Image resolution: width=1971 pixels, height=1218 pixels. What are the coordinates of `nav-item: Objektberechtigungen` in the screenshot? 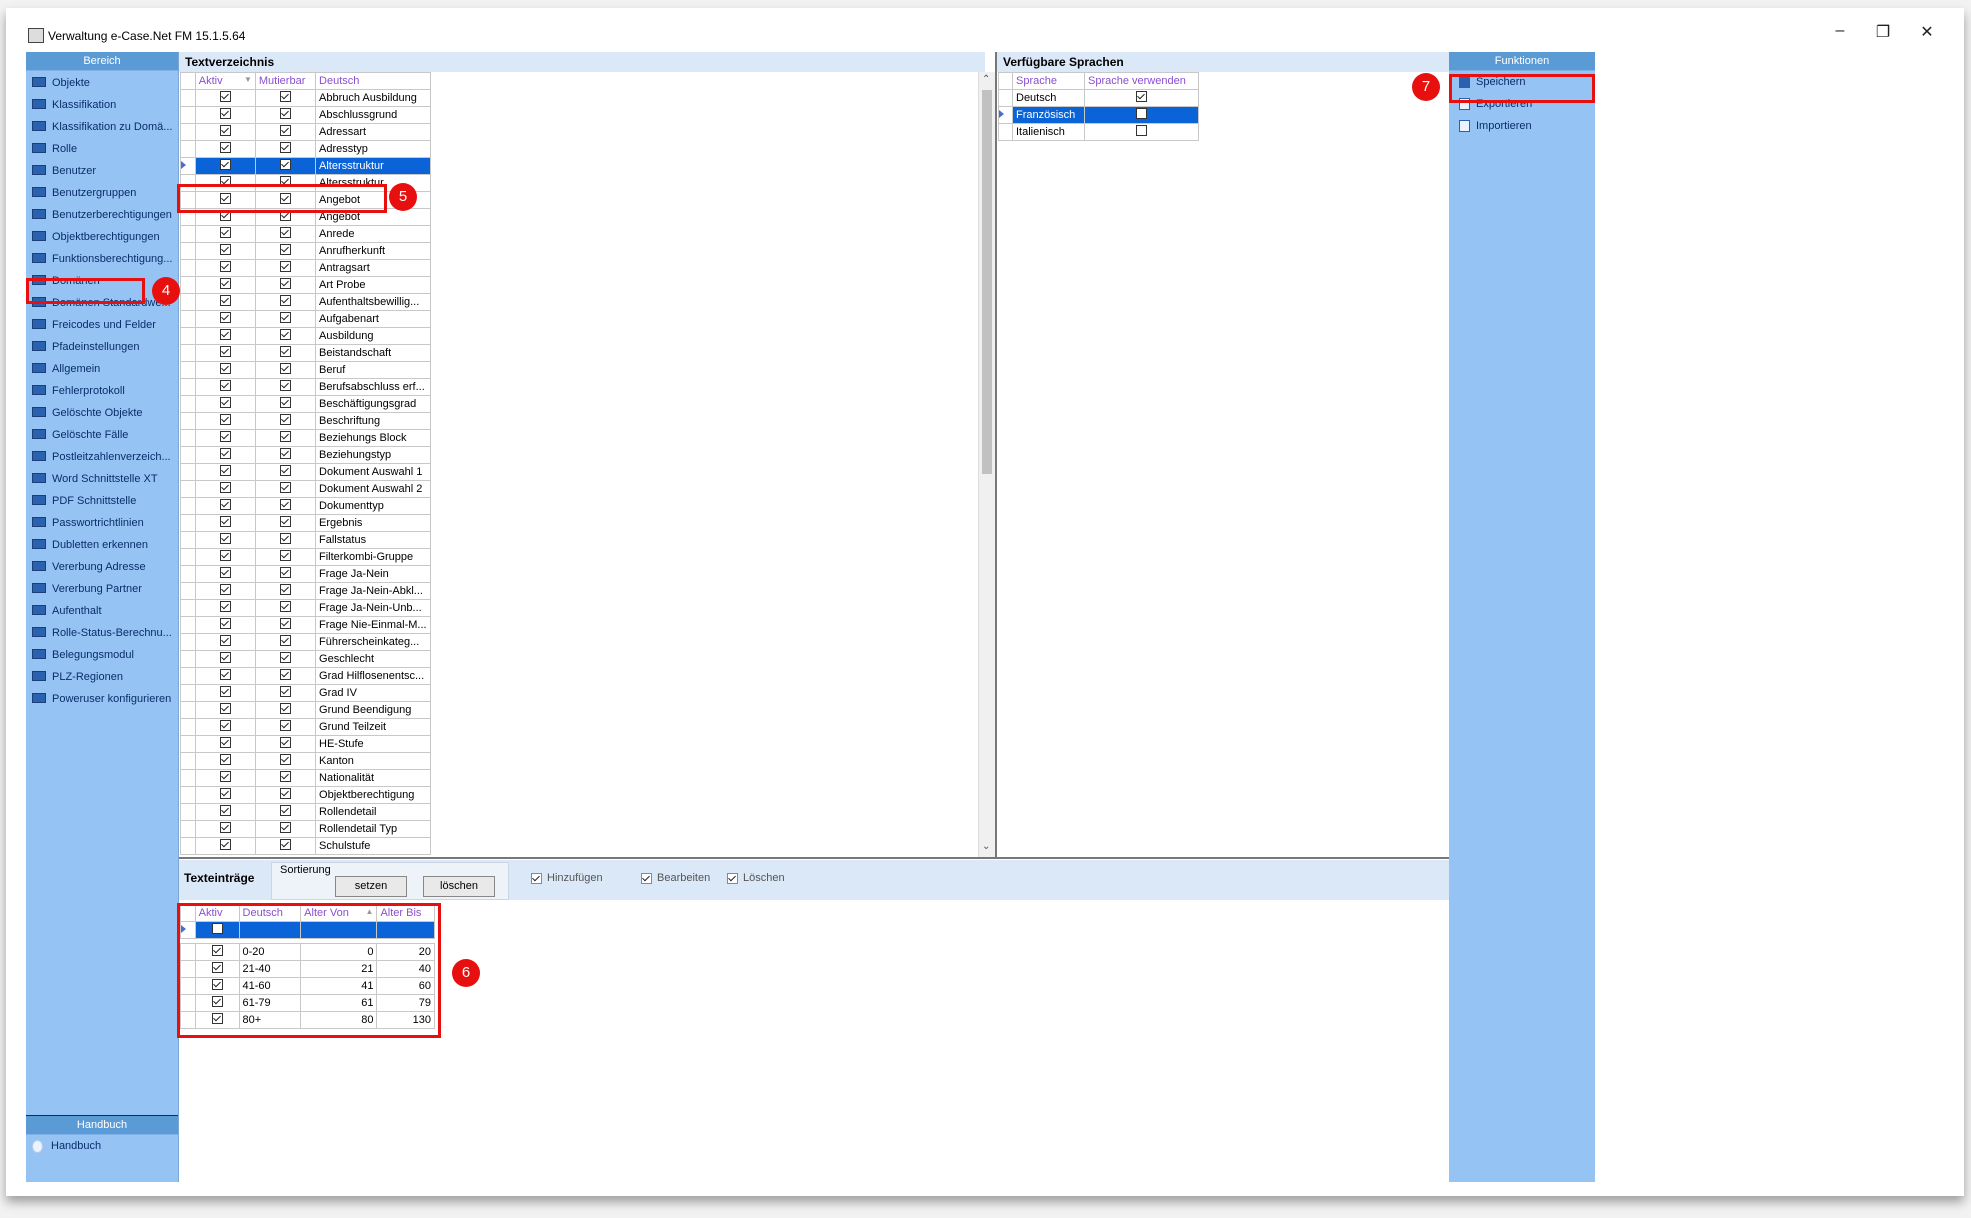 It's located at (102, 237).